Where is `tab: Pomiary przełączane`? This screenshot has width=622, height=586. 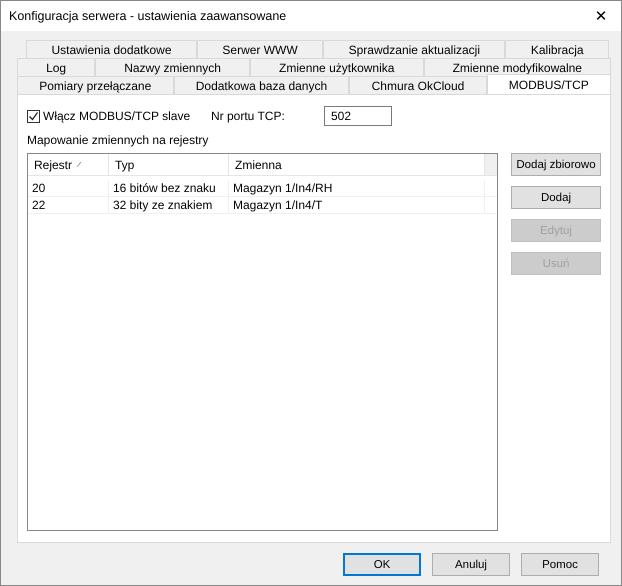
tab: Pomiary przełączane is located at coordinates (95, 85).